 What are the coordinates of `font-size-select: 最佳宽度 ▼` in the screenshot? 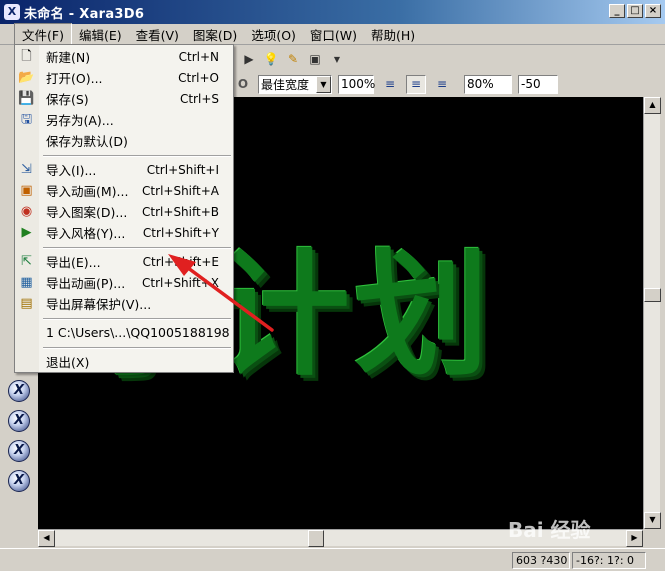 It's located at (295, 84).